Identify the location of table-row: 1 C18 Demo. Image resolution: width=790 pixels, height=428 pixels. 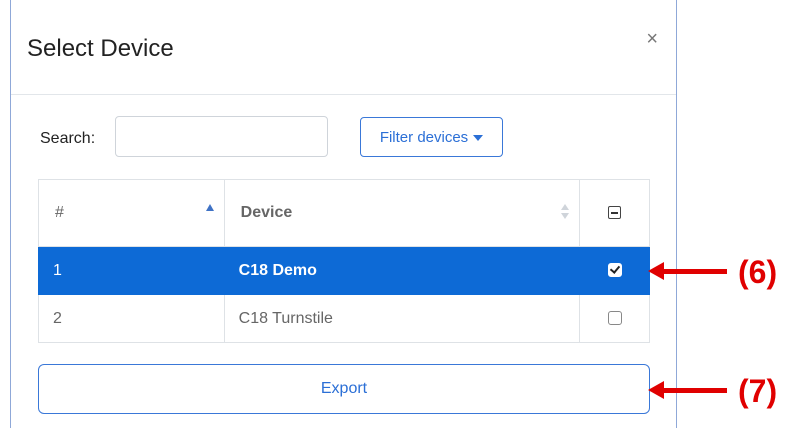
(344, 270).